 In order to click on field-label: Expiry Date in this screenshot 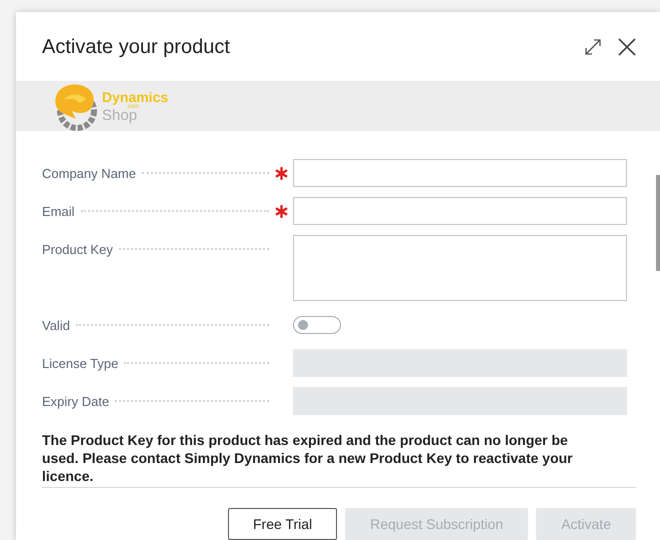, I will do `click(76, 401)`.